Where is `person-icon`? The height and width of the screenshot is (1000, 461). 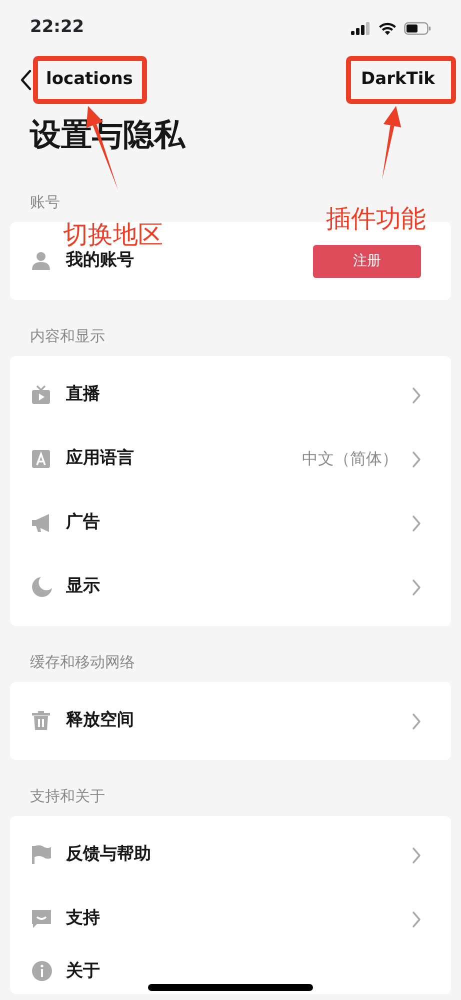
person-icon is located at coordinates (42, 261).